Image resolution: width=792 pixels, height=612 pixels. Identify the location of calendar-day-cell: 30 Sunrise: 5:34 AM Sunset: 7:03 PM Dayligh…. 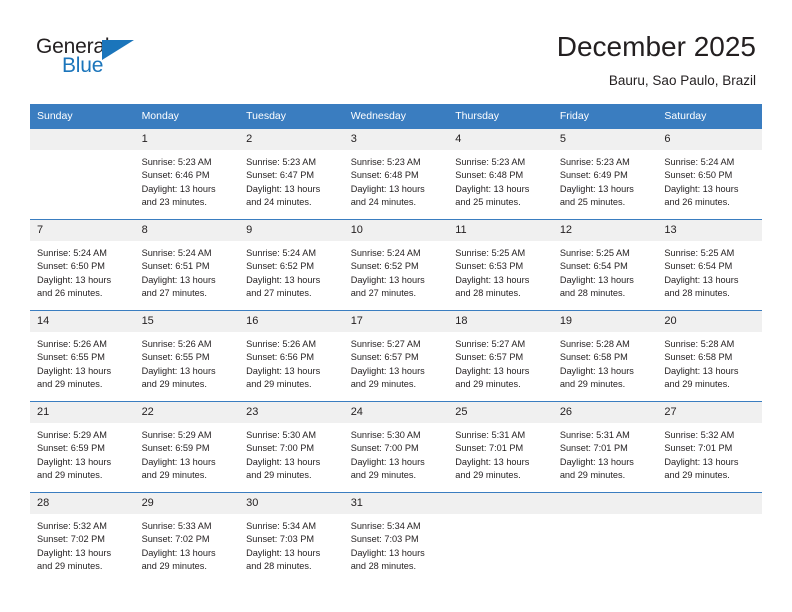
(291, 537).